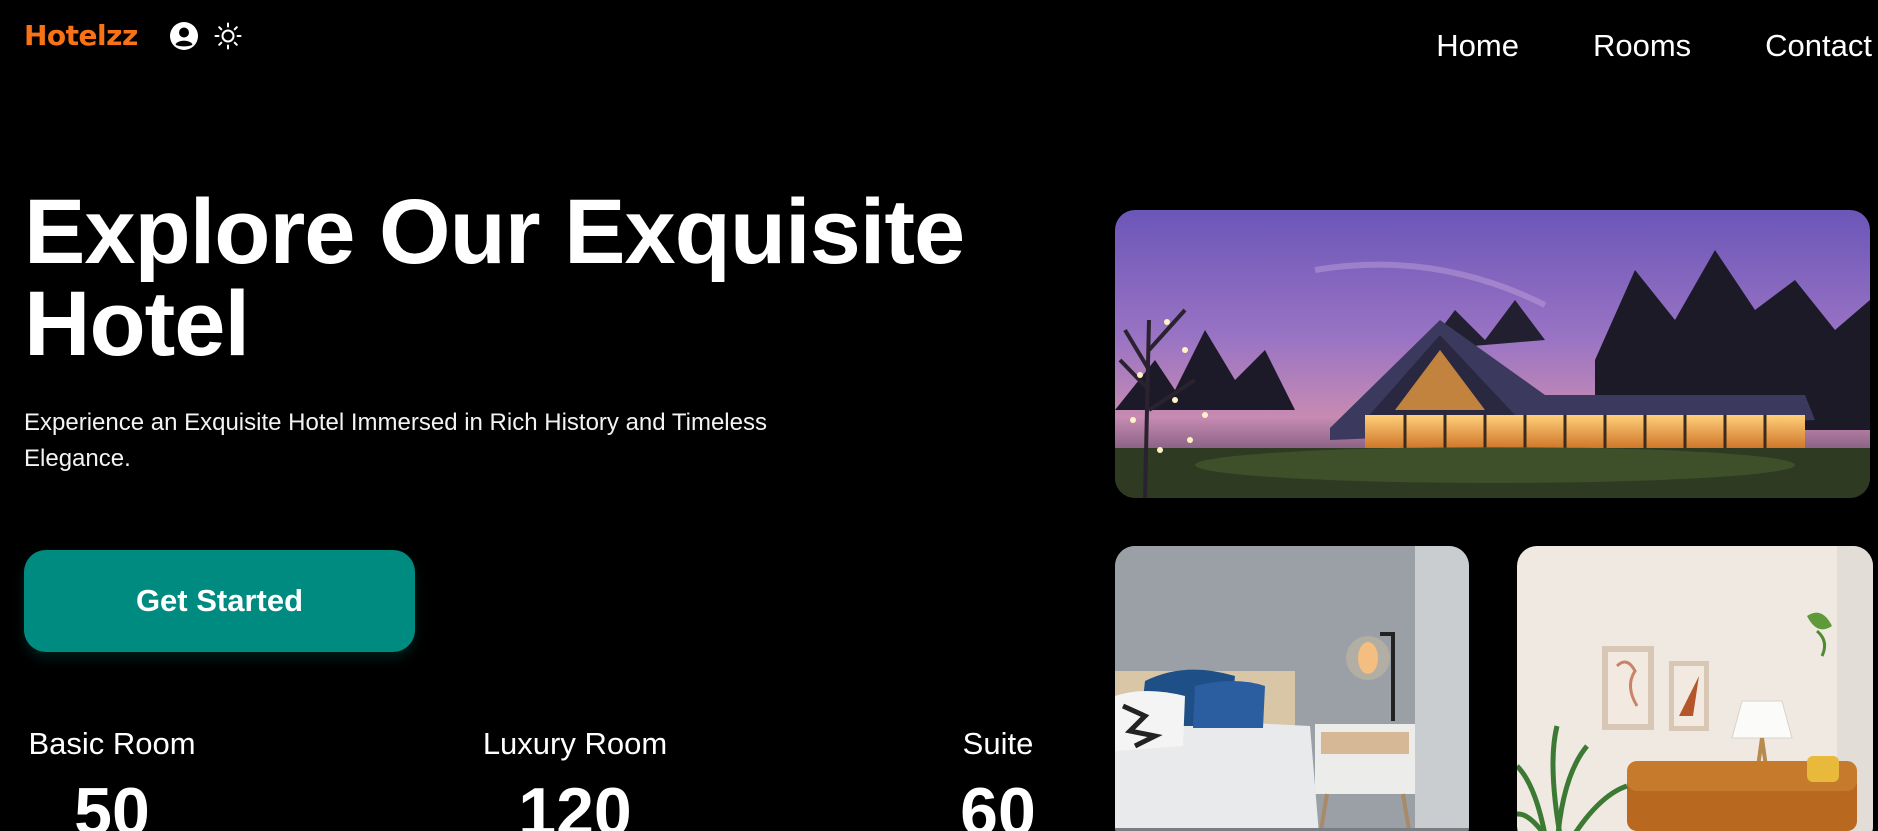 The height and width of the screenshot is (831, 1878). I want to click on stat-value: 50, so click(112, 802).